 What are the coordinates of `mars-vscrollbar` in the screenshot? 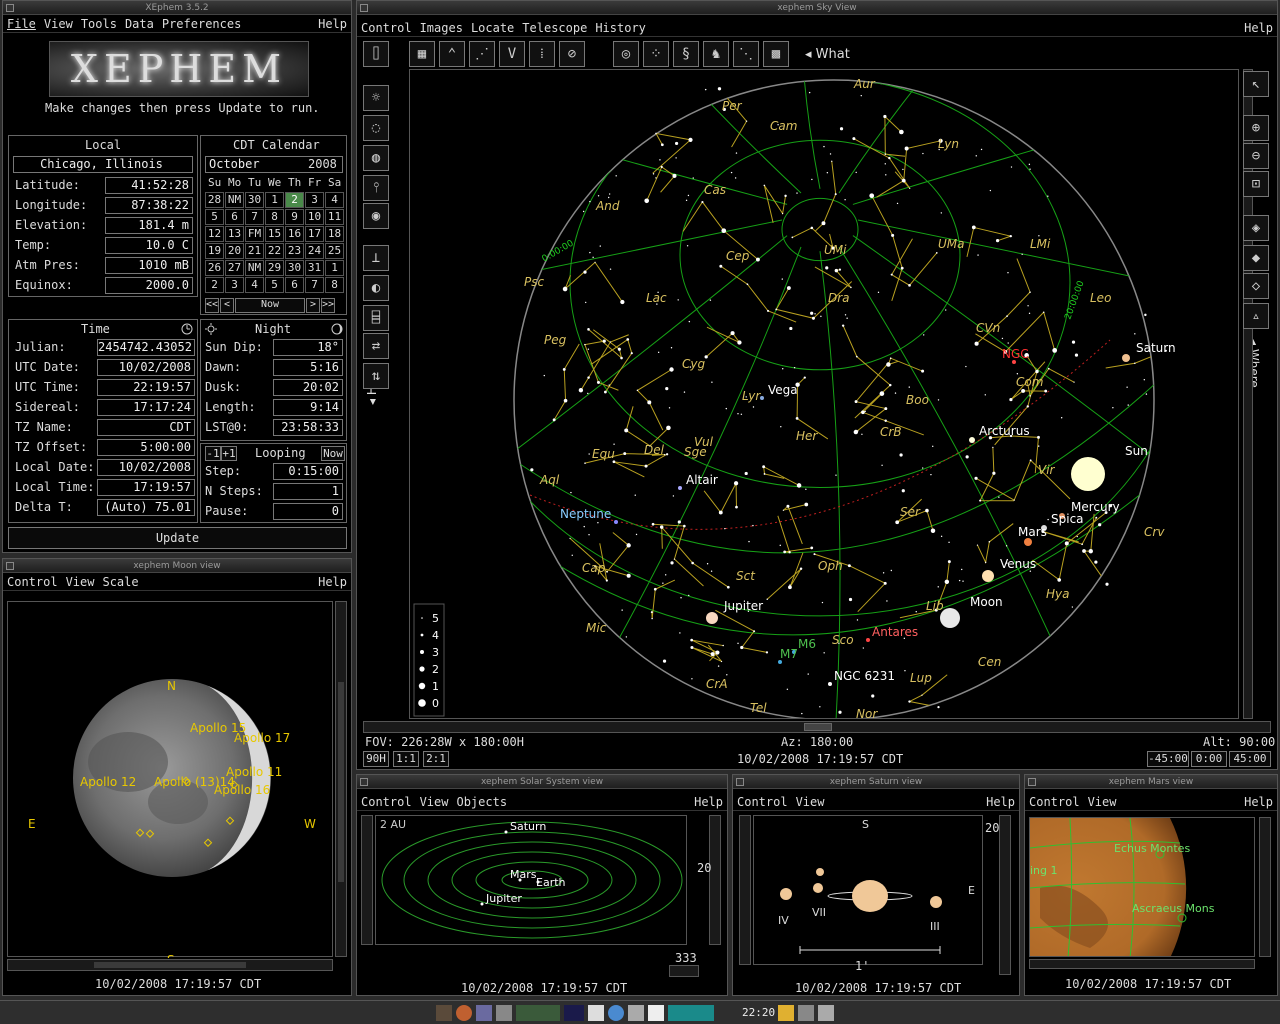 It's located at (1265, 887).